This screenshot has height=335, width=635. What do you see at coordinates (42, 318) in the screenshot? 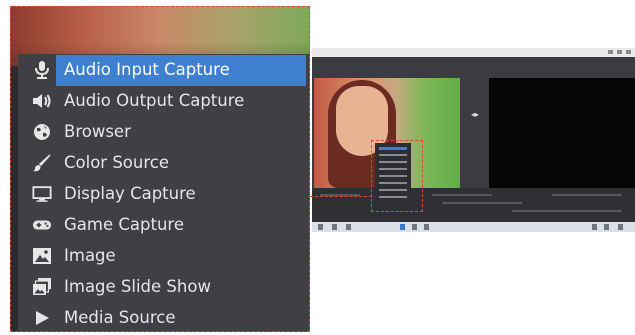
I see `play-icon` at bounding box center [42, 318].